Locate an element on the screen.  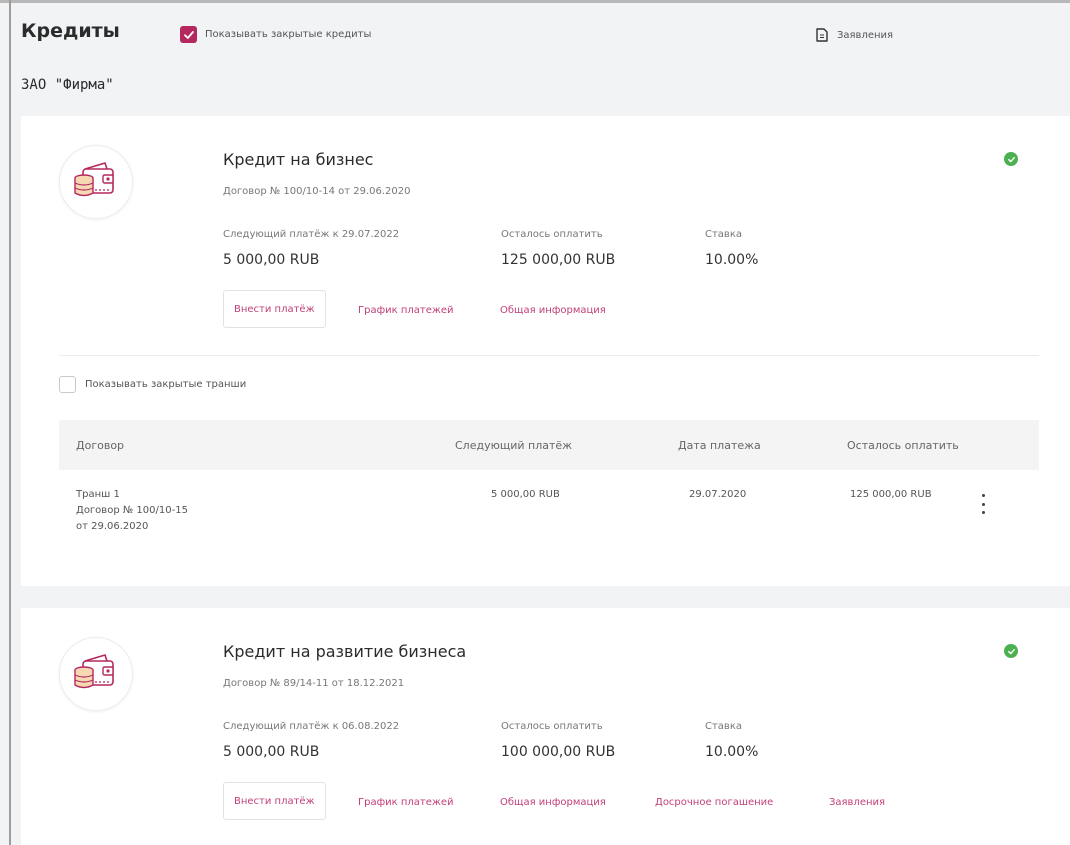
loan-contract: Договор № 100/10-14 от 29.06.2020 is located at coordinates (317, 191).